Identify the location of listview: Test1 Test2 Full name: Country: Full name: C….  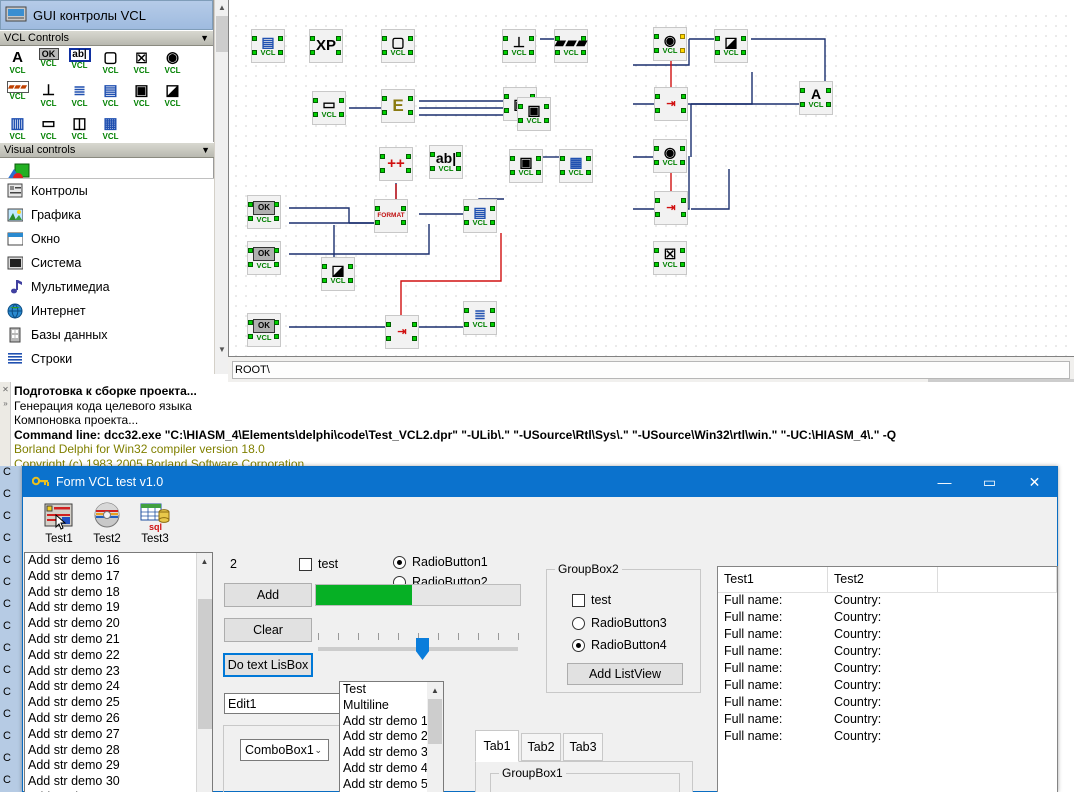
(887, 679).